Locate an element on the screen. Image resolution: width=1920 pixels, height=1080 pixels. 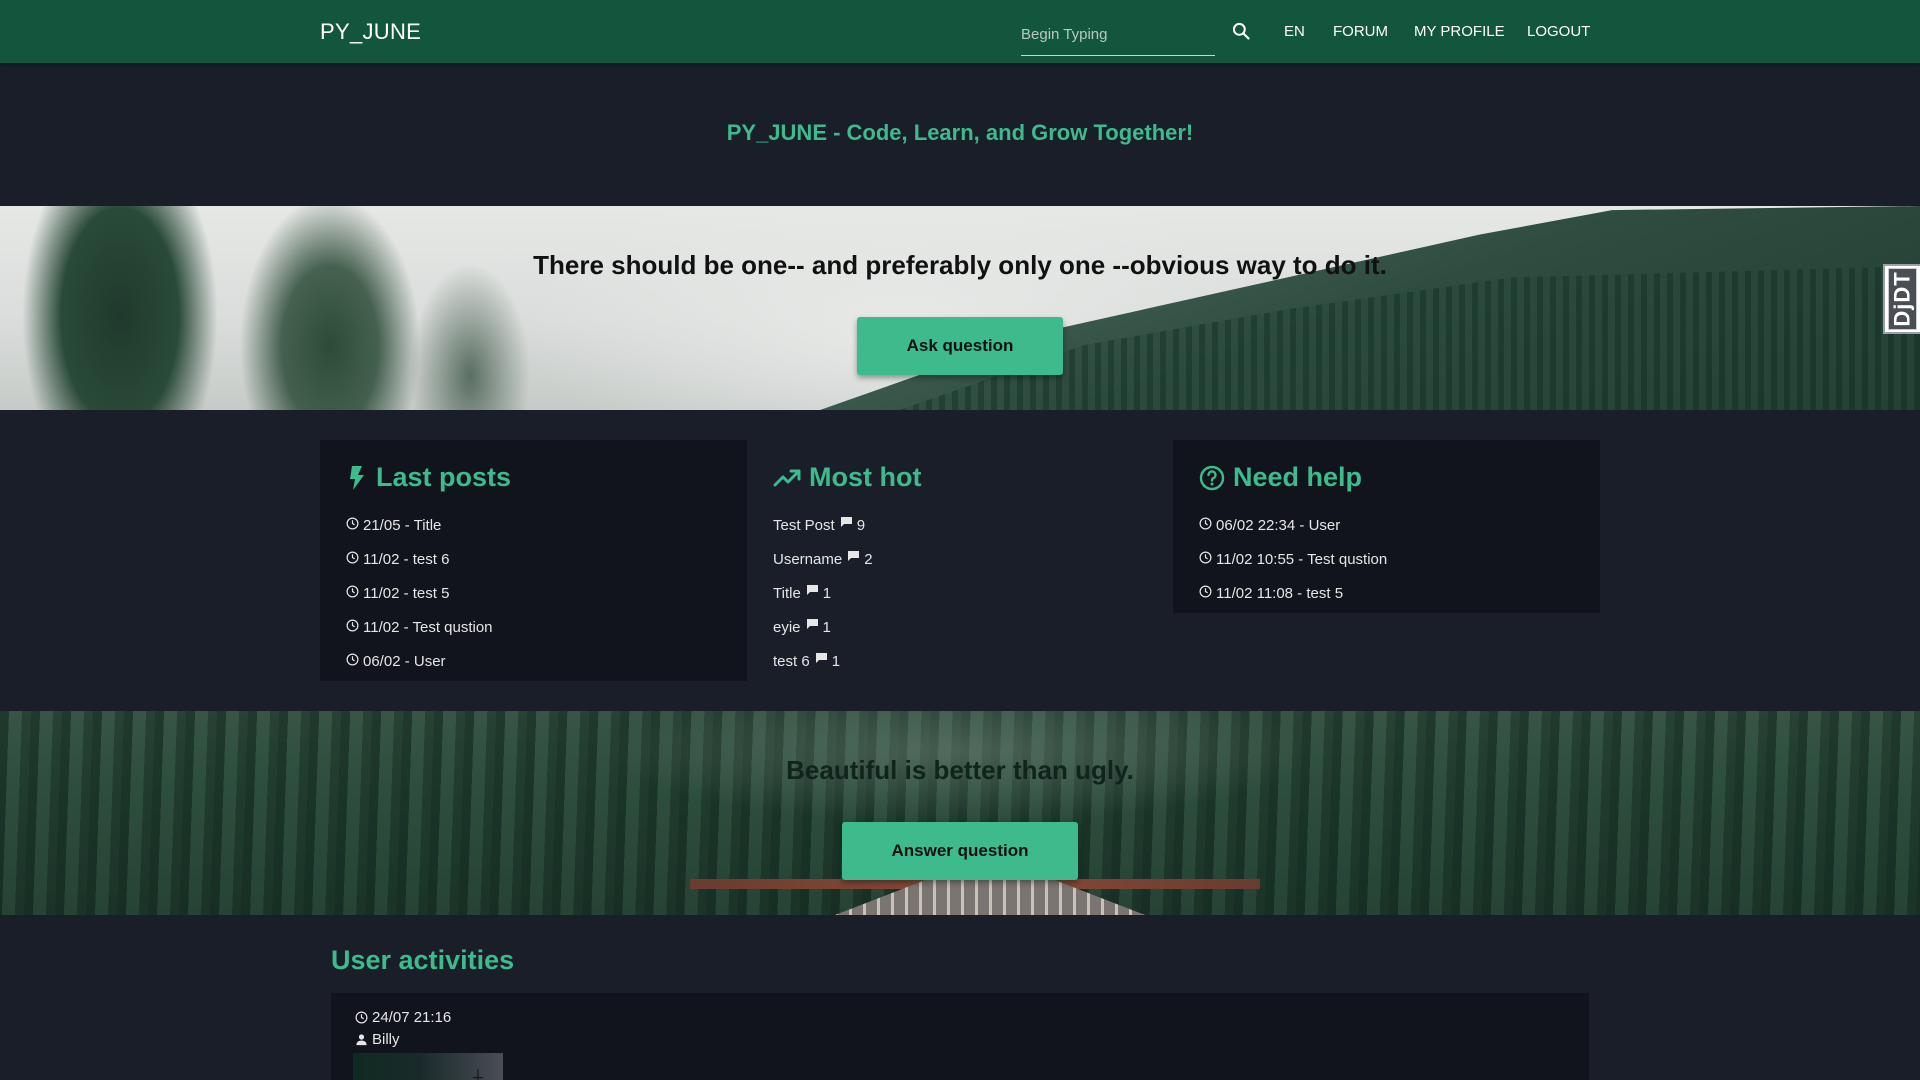
list-item: 11/02 11:08 - test 5 is located at coordinates (1293, 593).